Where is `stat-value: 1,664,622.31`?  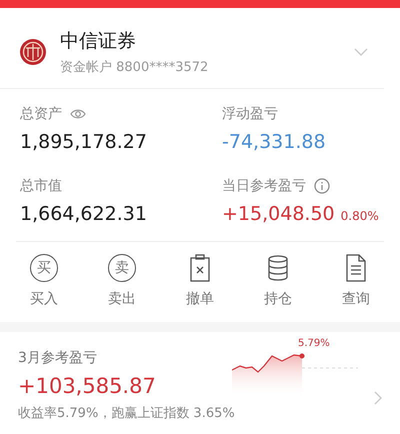 stat-value: 1,664,622.31 is located at coordinates (83, 214).